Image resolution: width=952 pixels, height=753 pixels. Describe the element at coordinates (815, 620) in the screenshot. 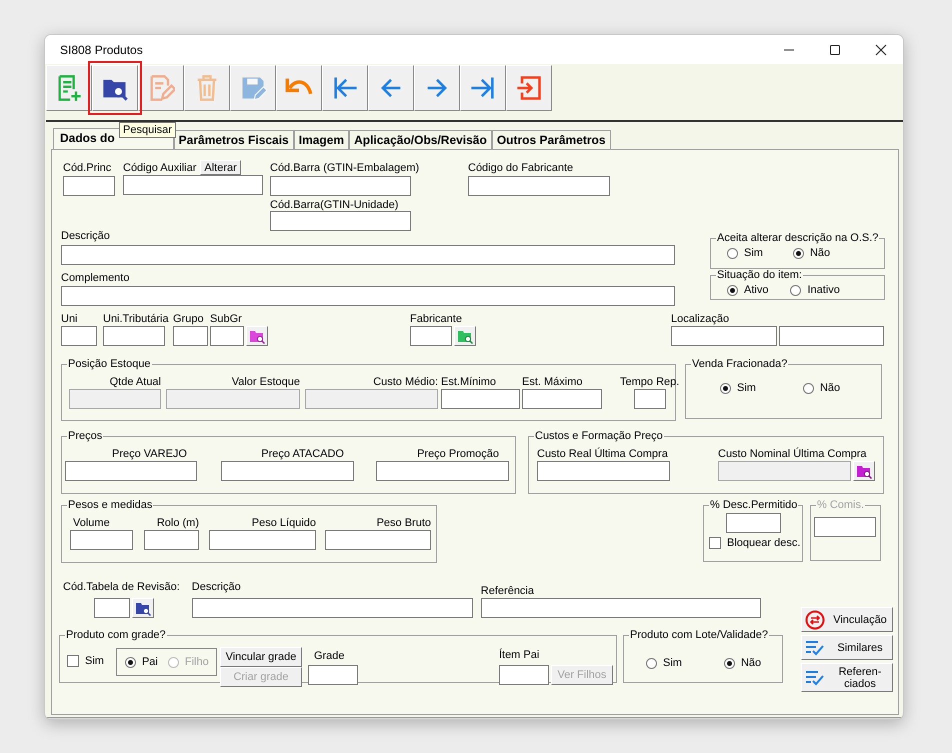

I see `exchange-icon` at that location.